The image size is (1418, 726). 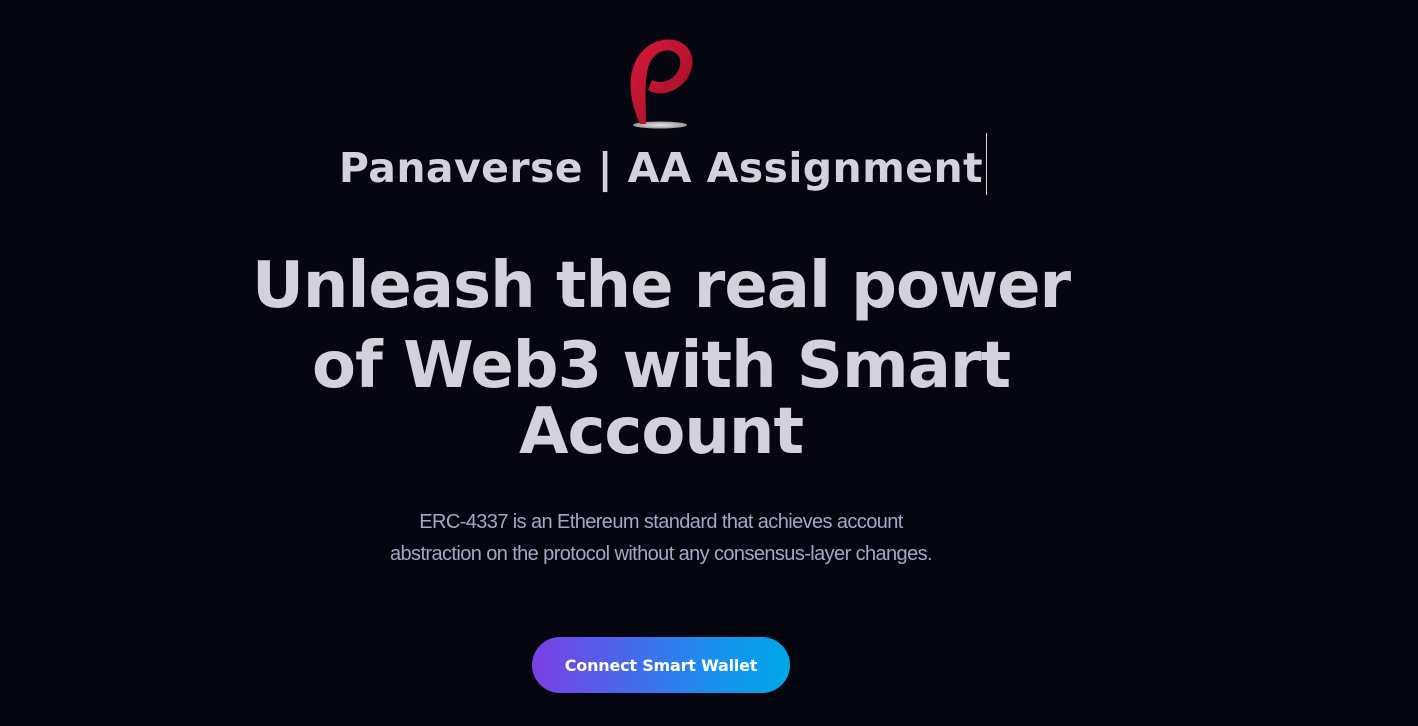 What do you see at coordinates (661, 84) in the screenshot?
I see `panaverse-logo-icon` at bounding box center [661, 84].